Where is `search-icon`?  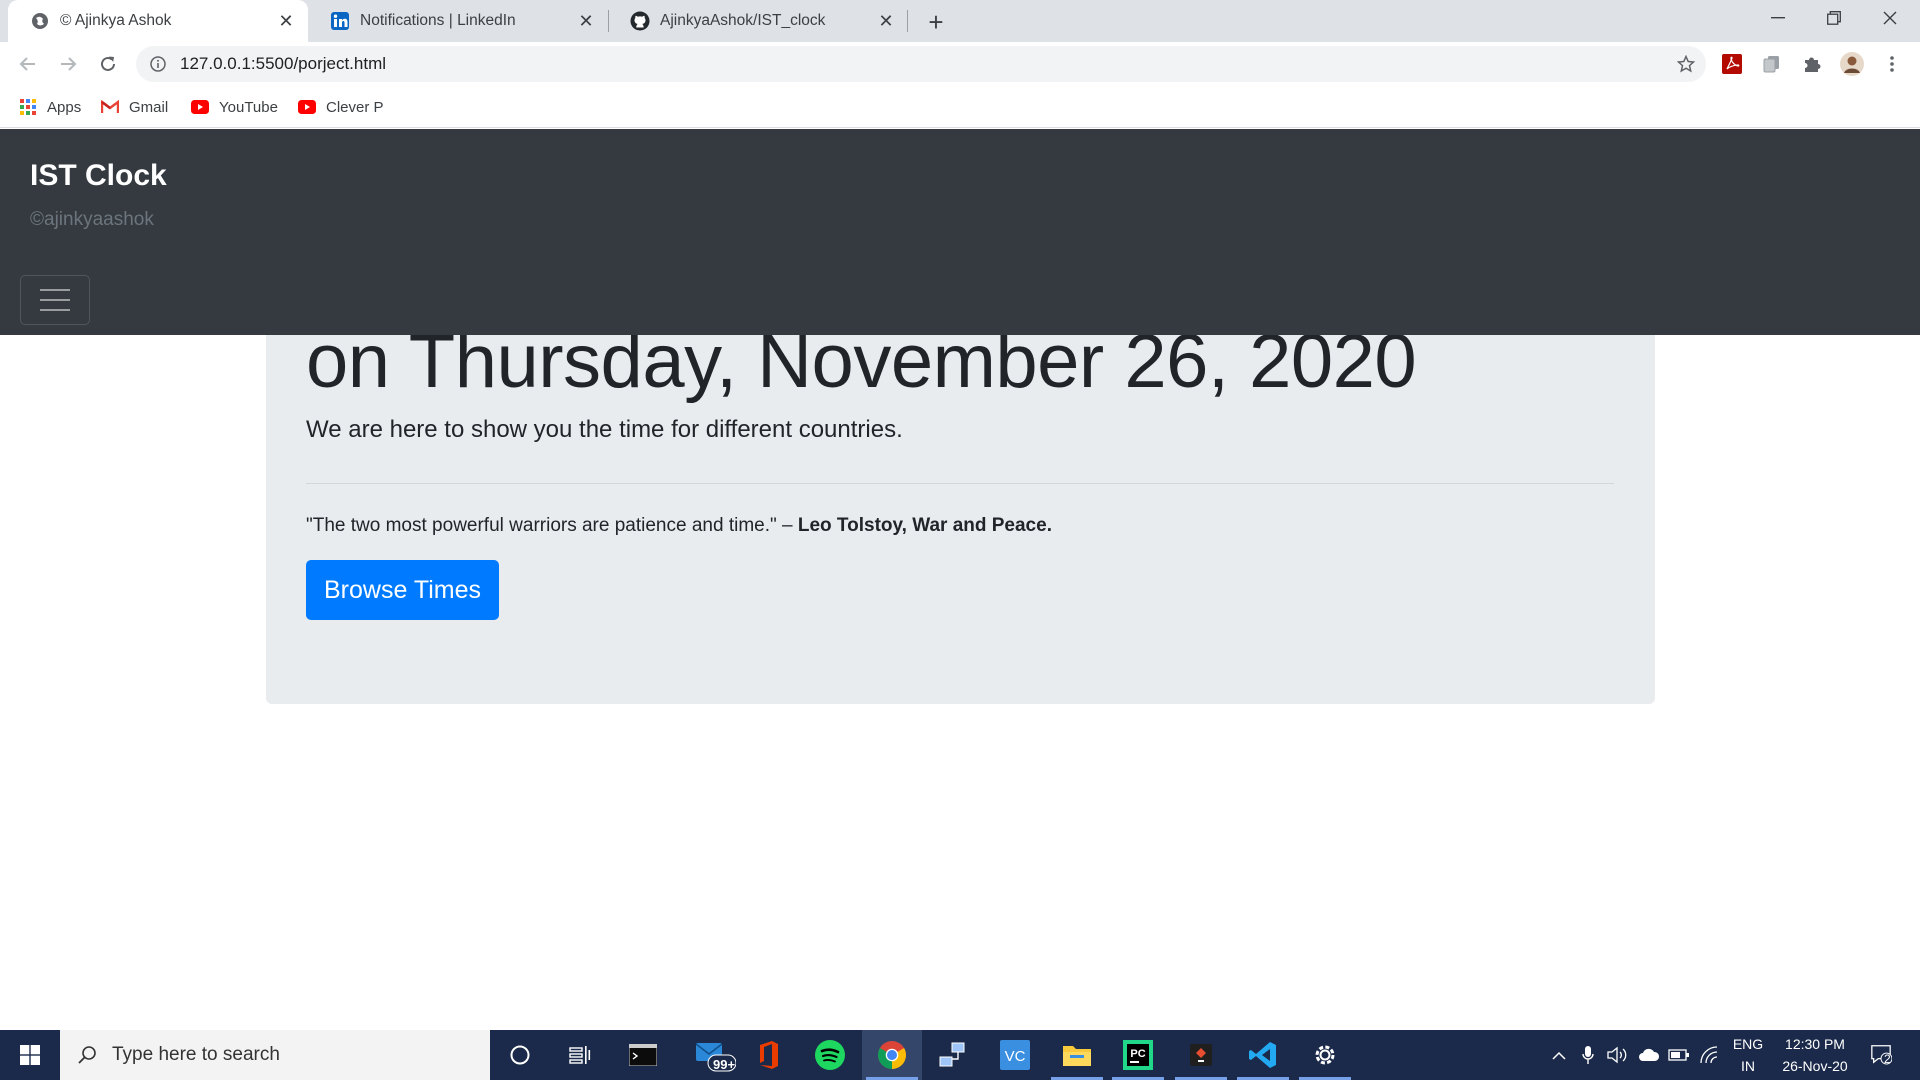 search-icon is located at coordinates (87, 1055).